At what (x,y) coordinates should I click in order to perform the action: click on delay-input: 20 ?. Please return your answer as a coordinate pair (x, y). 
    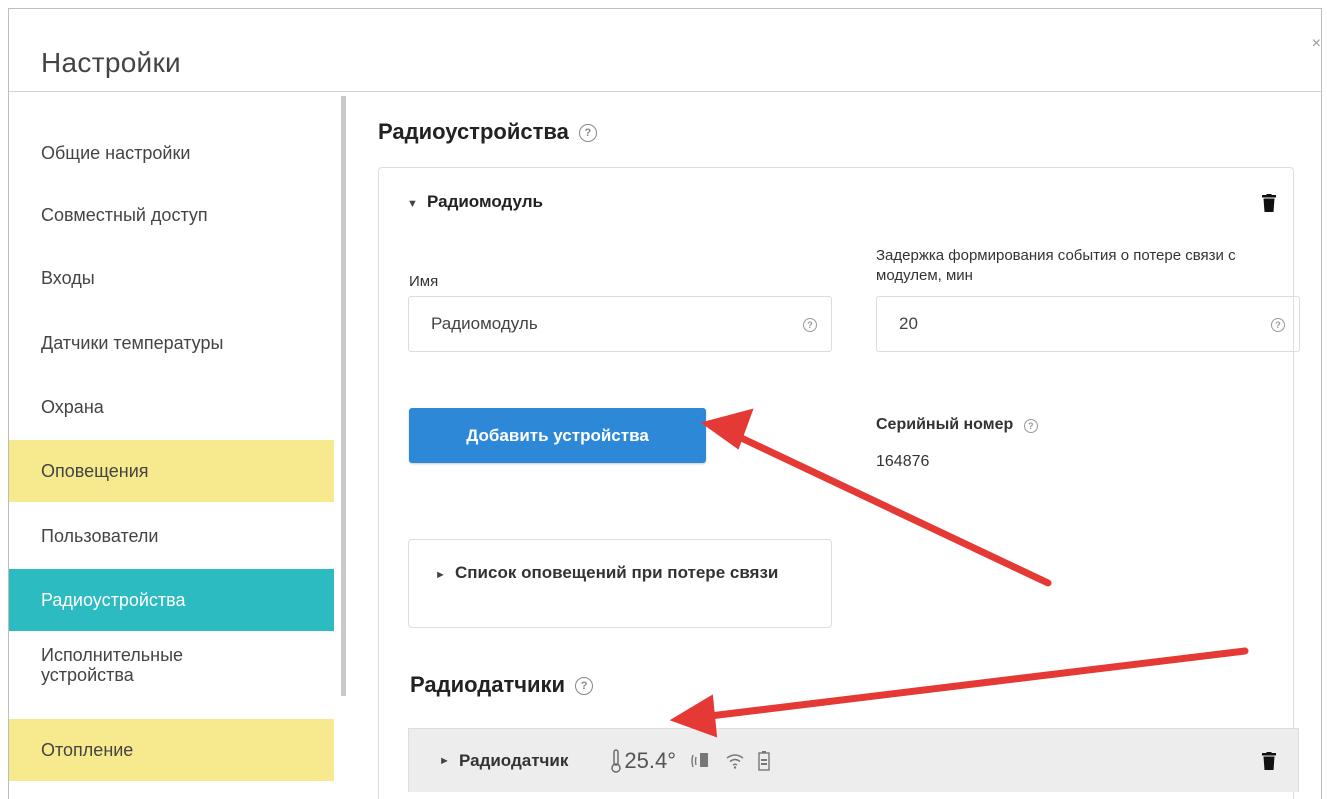
    Looking at the image, I should click on (1088, 324).